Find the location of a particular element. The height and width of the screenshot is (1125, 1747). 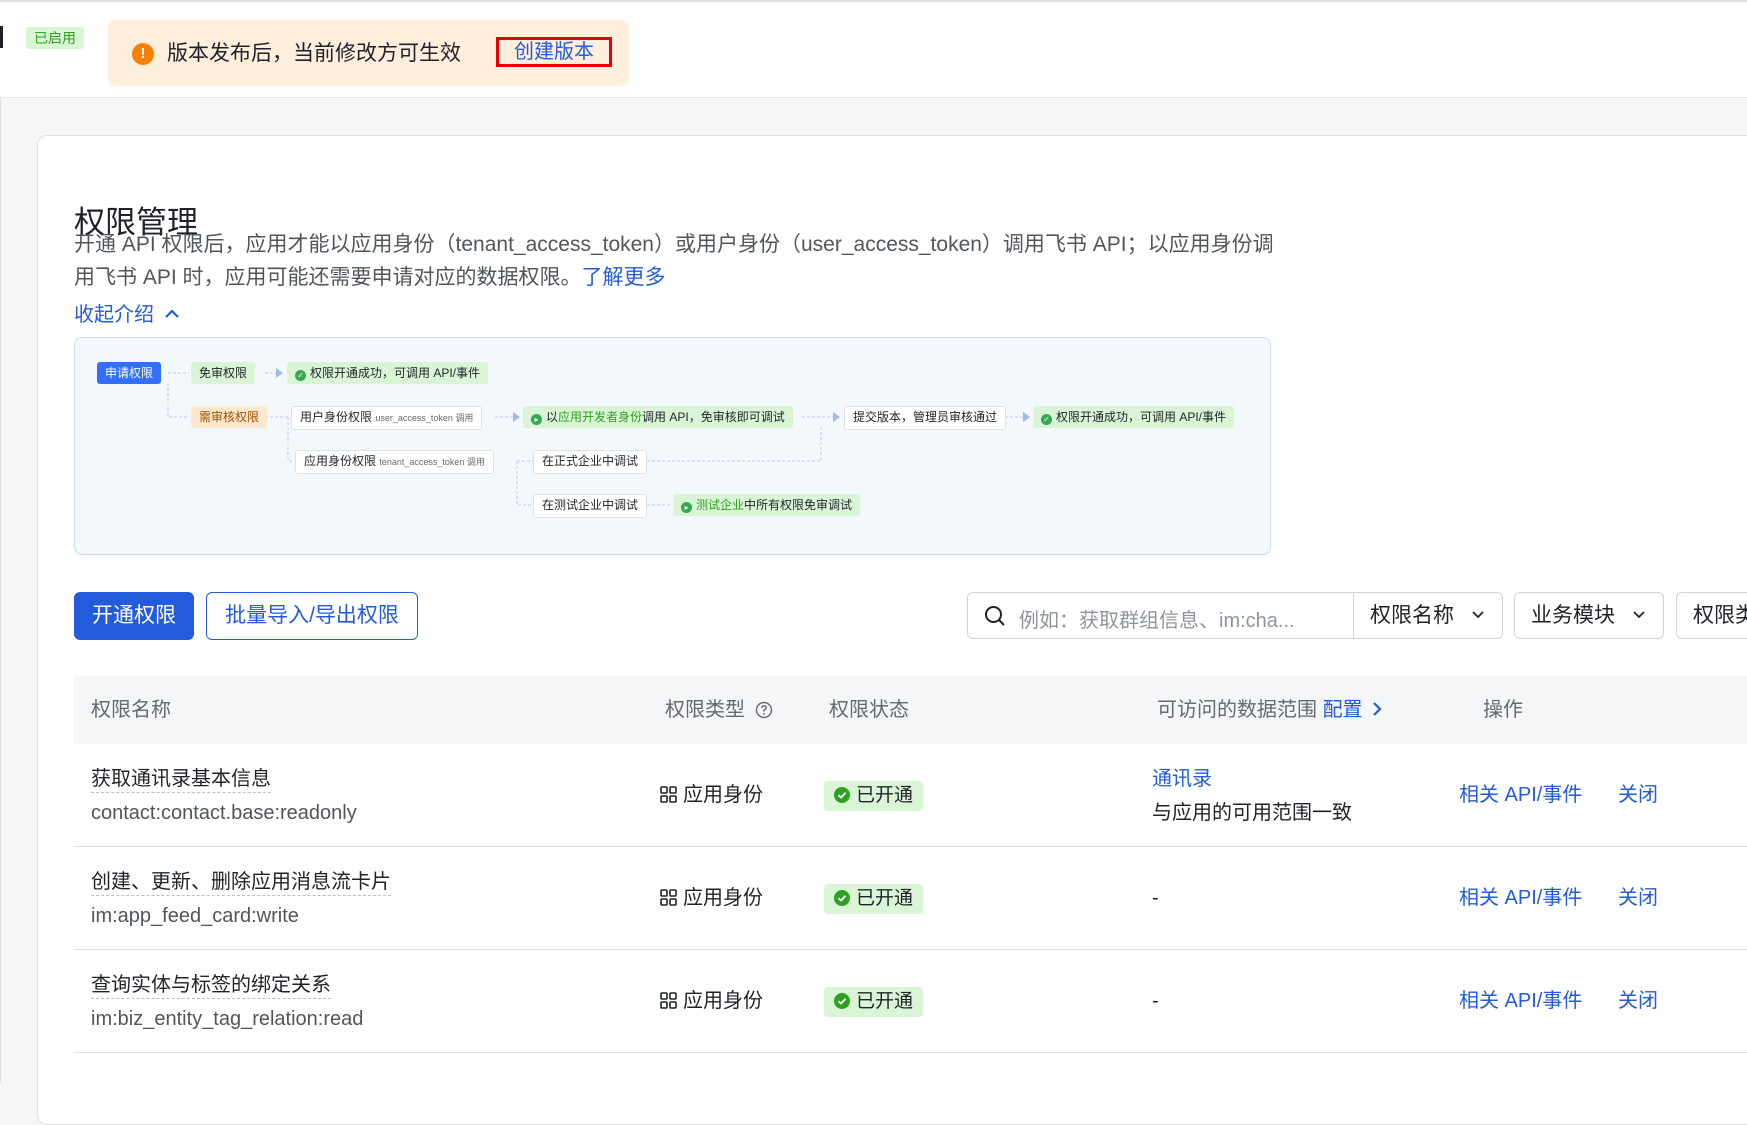

open-permission-button: 开通权限 is located at coordinates (134, 616).